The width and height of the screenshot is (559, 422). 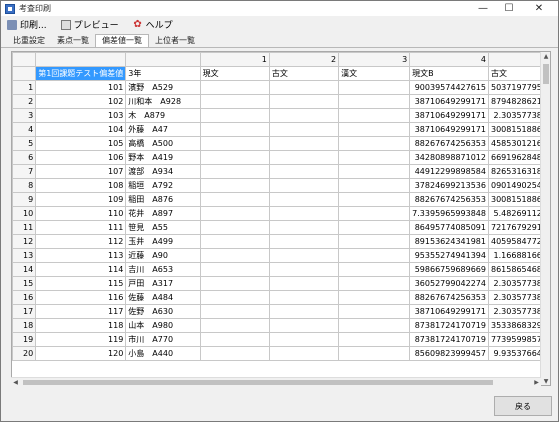 What do you see at coordinates (523, 406) in the screenshot?
I see `back-button: 戻る` at bounding box center [523, 406].